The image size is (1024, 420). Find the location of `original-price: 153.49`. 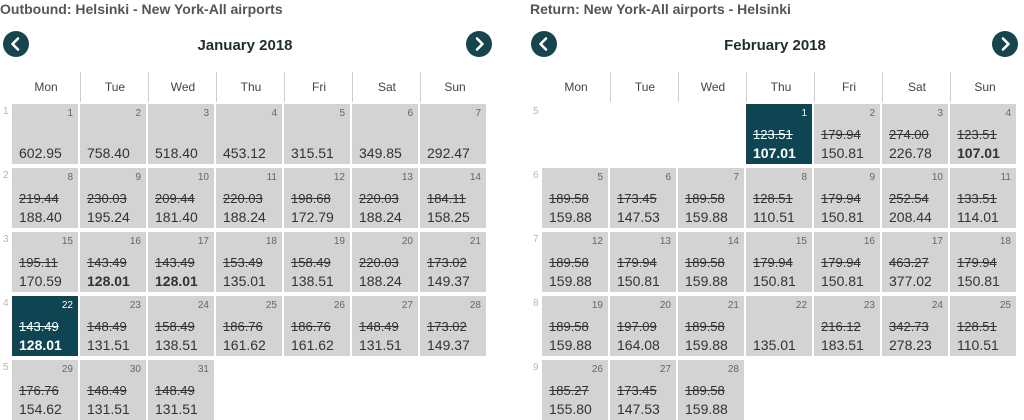

original-price: 153.49 is located at coordinates (243, 262).